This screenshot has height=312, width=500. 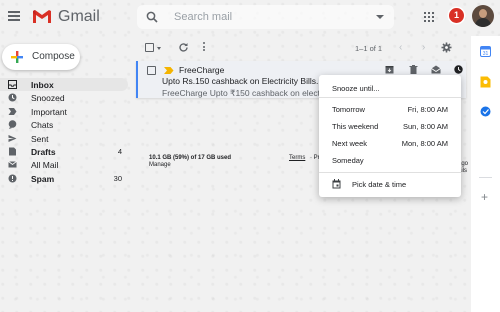 What do you see at coordinates (169, 70) in the screenshot?
I see `importance-marker-icon` at bounding box center [169, 70].